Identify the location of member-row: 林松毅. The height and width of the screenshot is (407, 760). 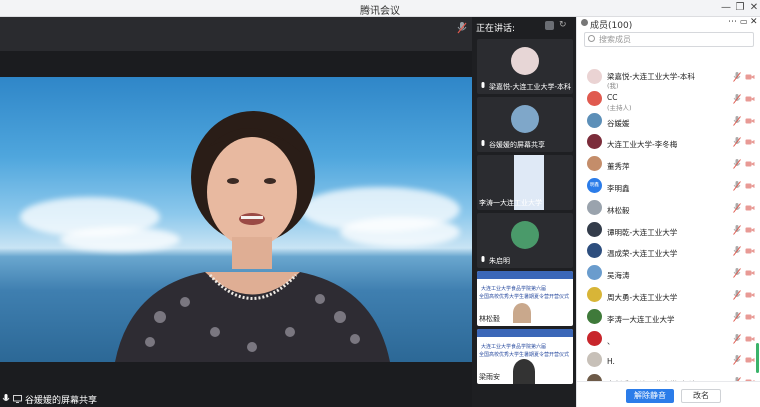
(668, 208).